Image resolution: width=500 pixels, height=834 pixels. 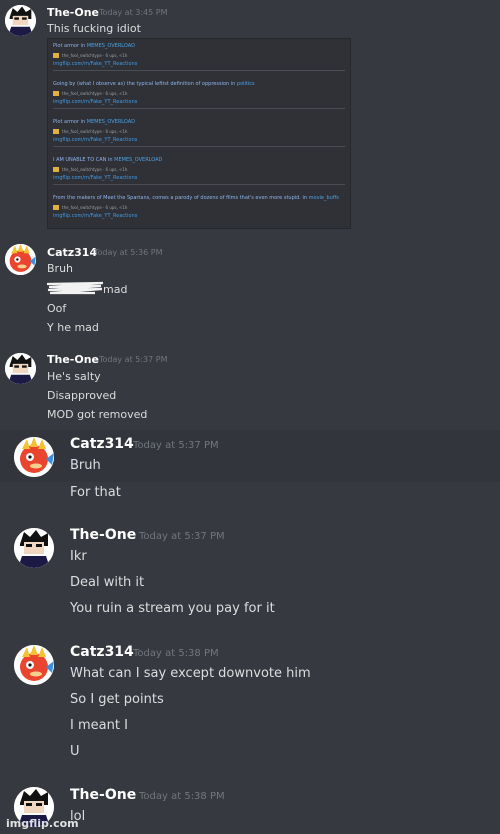 I want to click on message-text: Oof, so click(x=57, y=308).